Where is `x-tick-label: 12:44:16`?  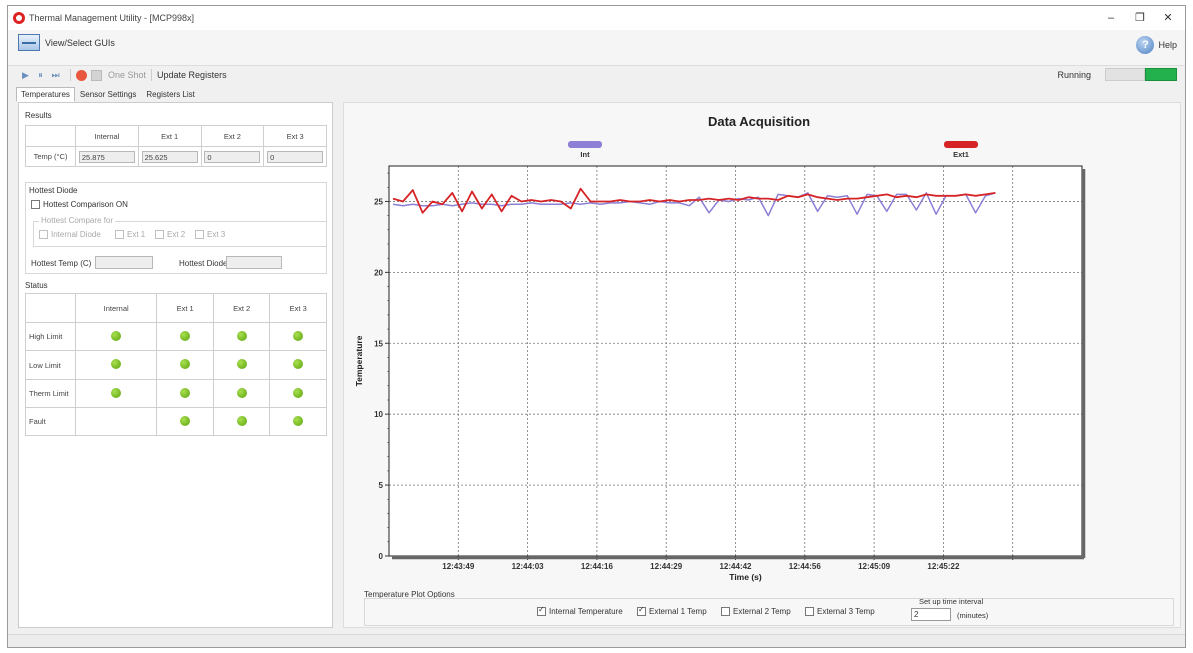 x-tick-label: 12:44:16 is located at coordinates (597, 566).